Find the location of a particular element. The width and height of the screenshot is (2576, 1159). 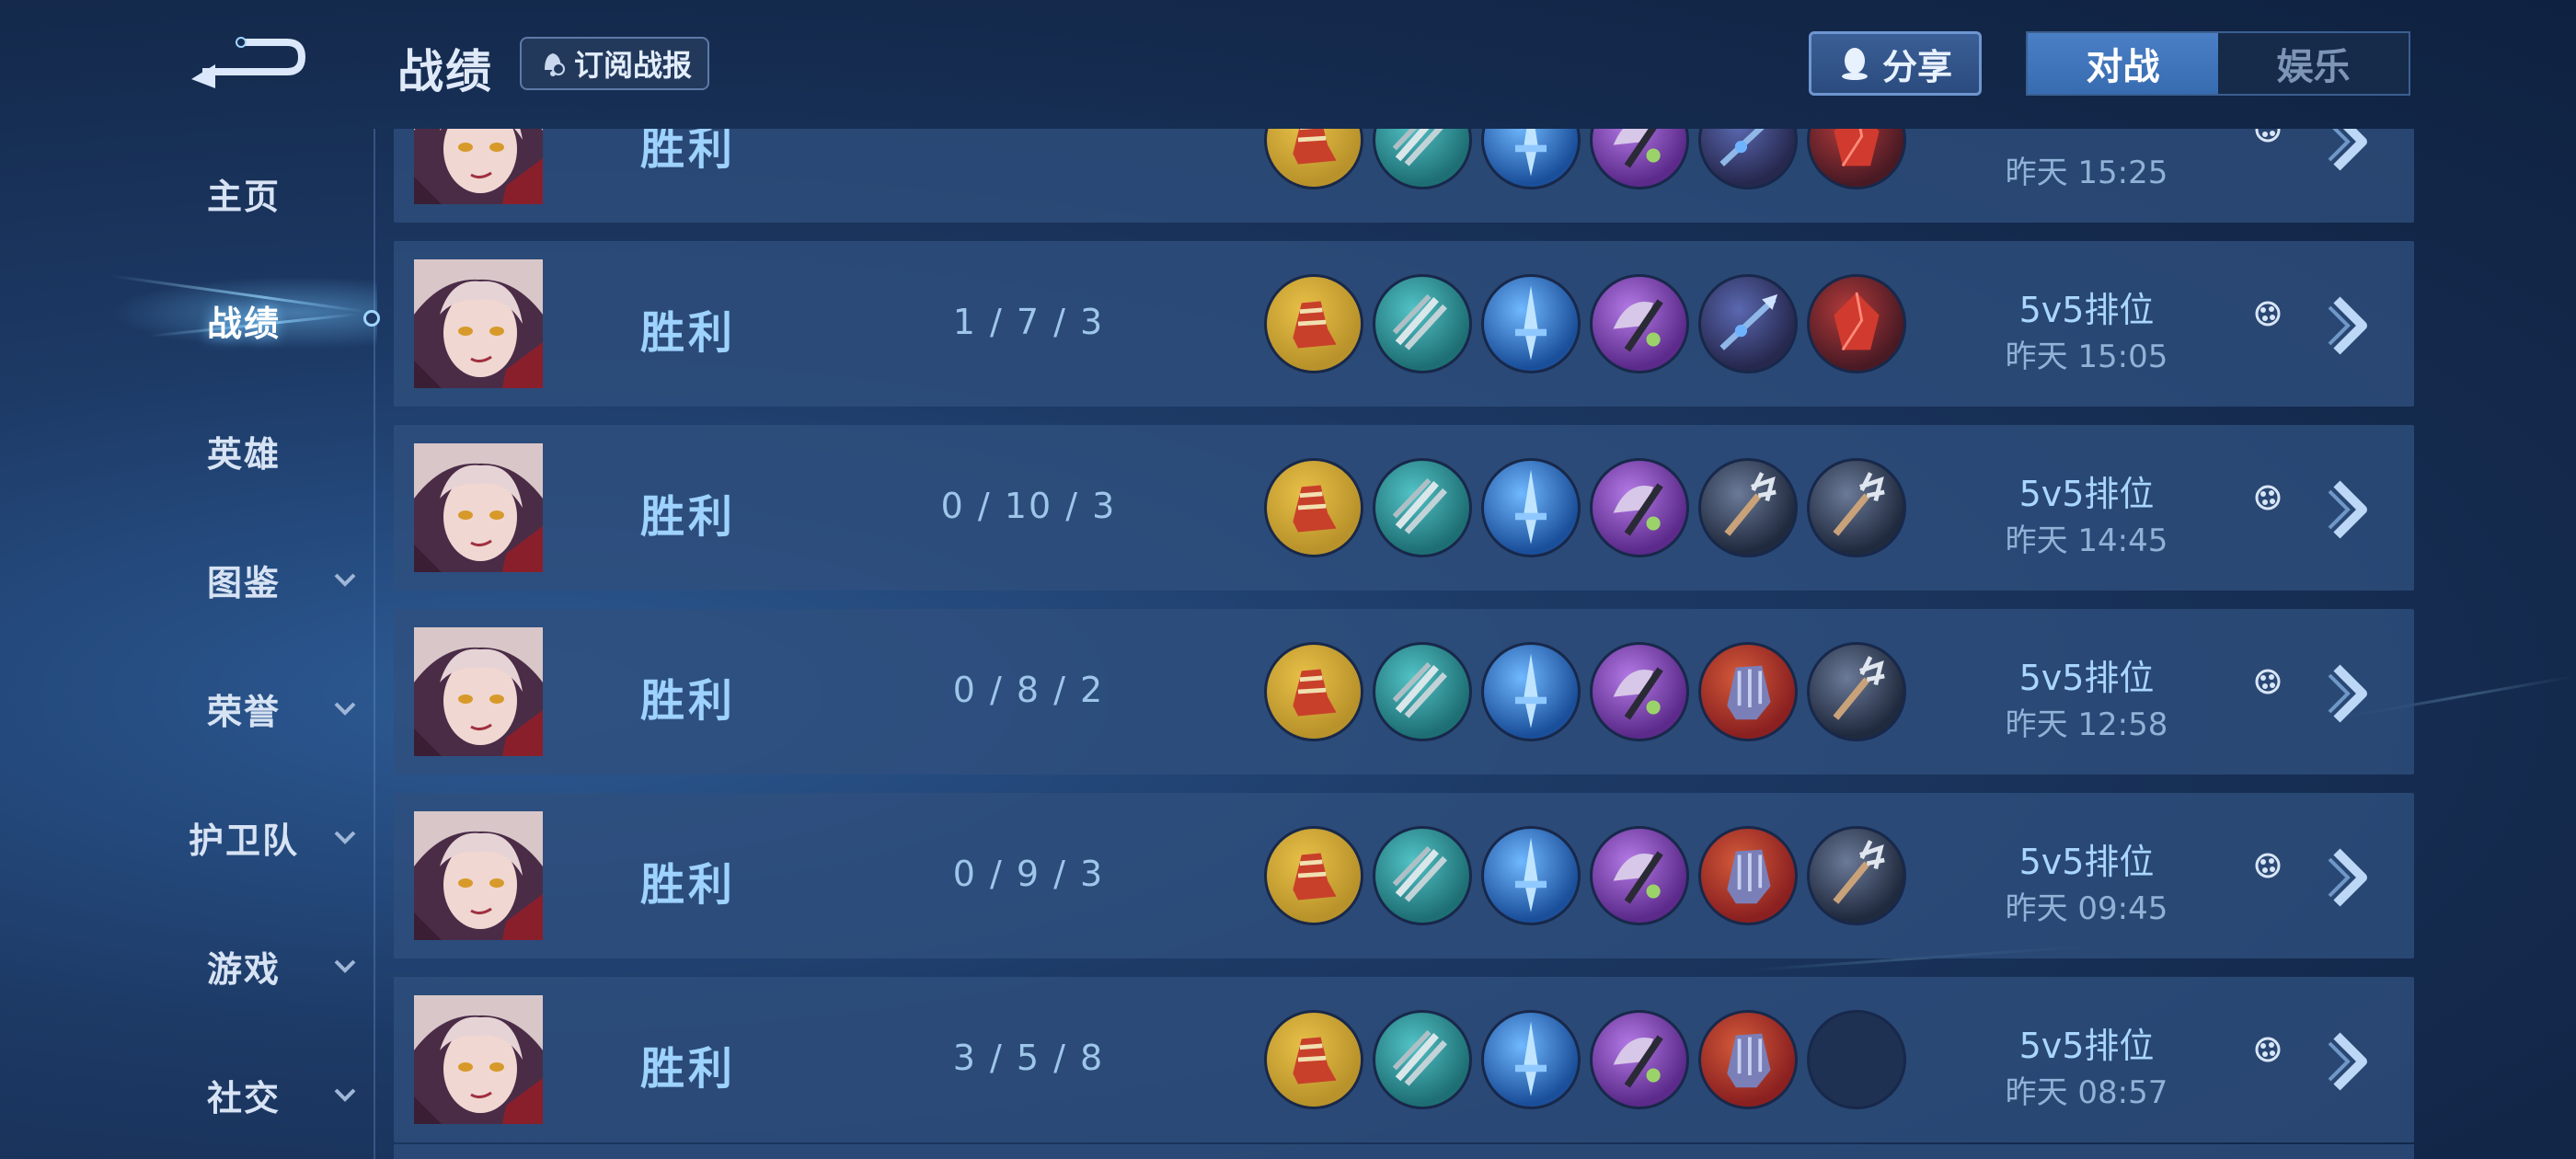

sidebar-item-guard: 护卫队 is located at coordinates (247, 837).